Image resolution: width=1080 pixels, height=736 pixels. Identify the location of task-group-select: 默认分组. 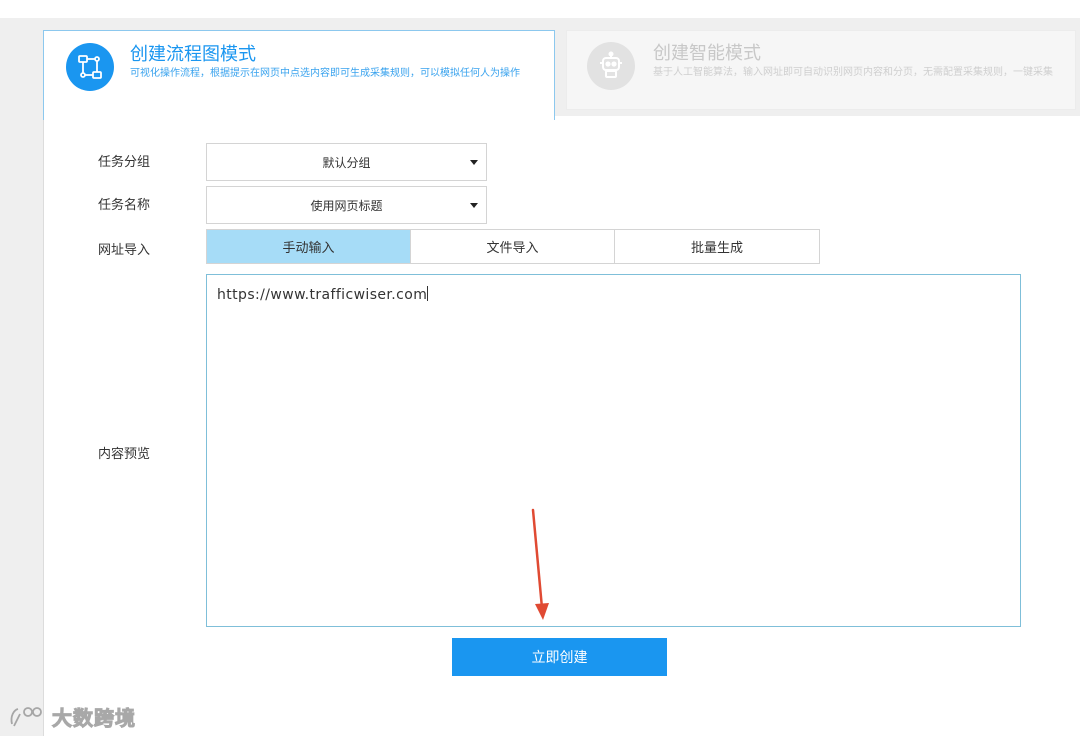
(346, 162).